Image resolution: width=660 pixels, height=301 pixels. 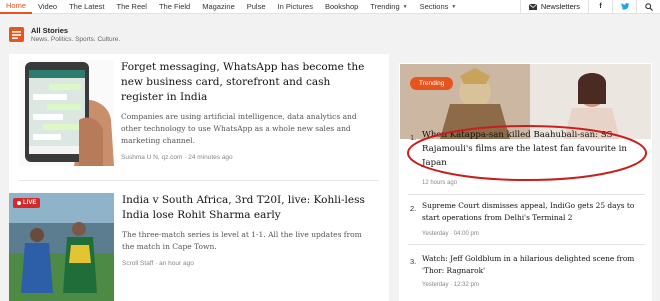 I want to click on nav-actions: Newsletters f, so click(x=589, y=7).